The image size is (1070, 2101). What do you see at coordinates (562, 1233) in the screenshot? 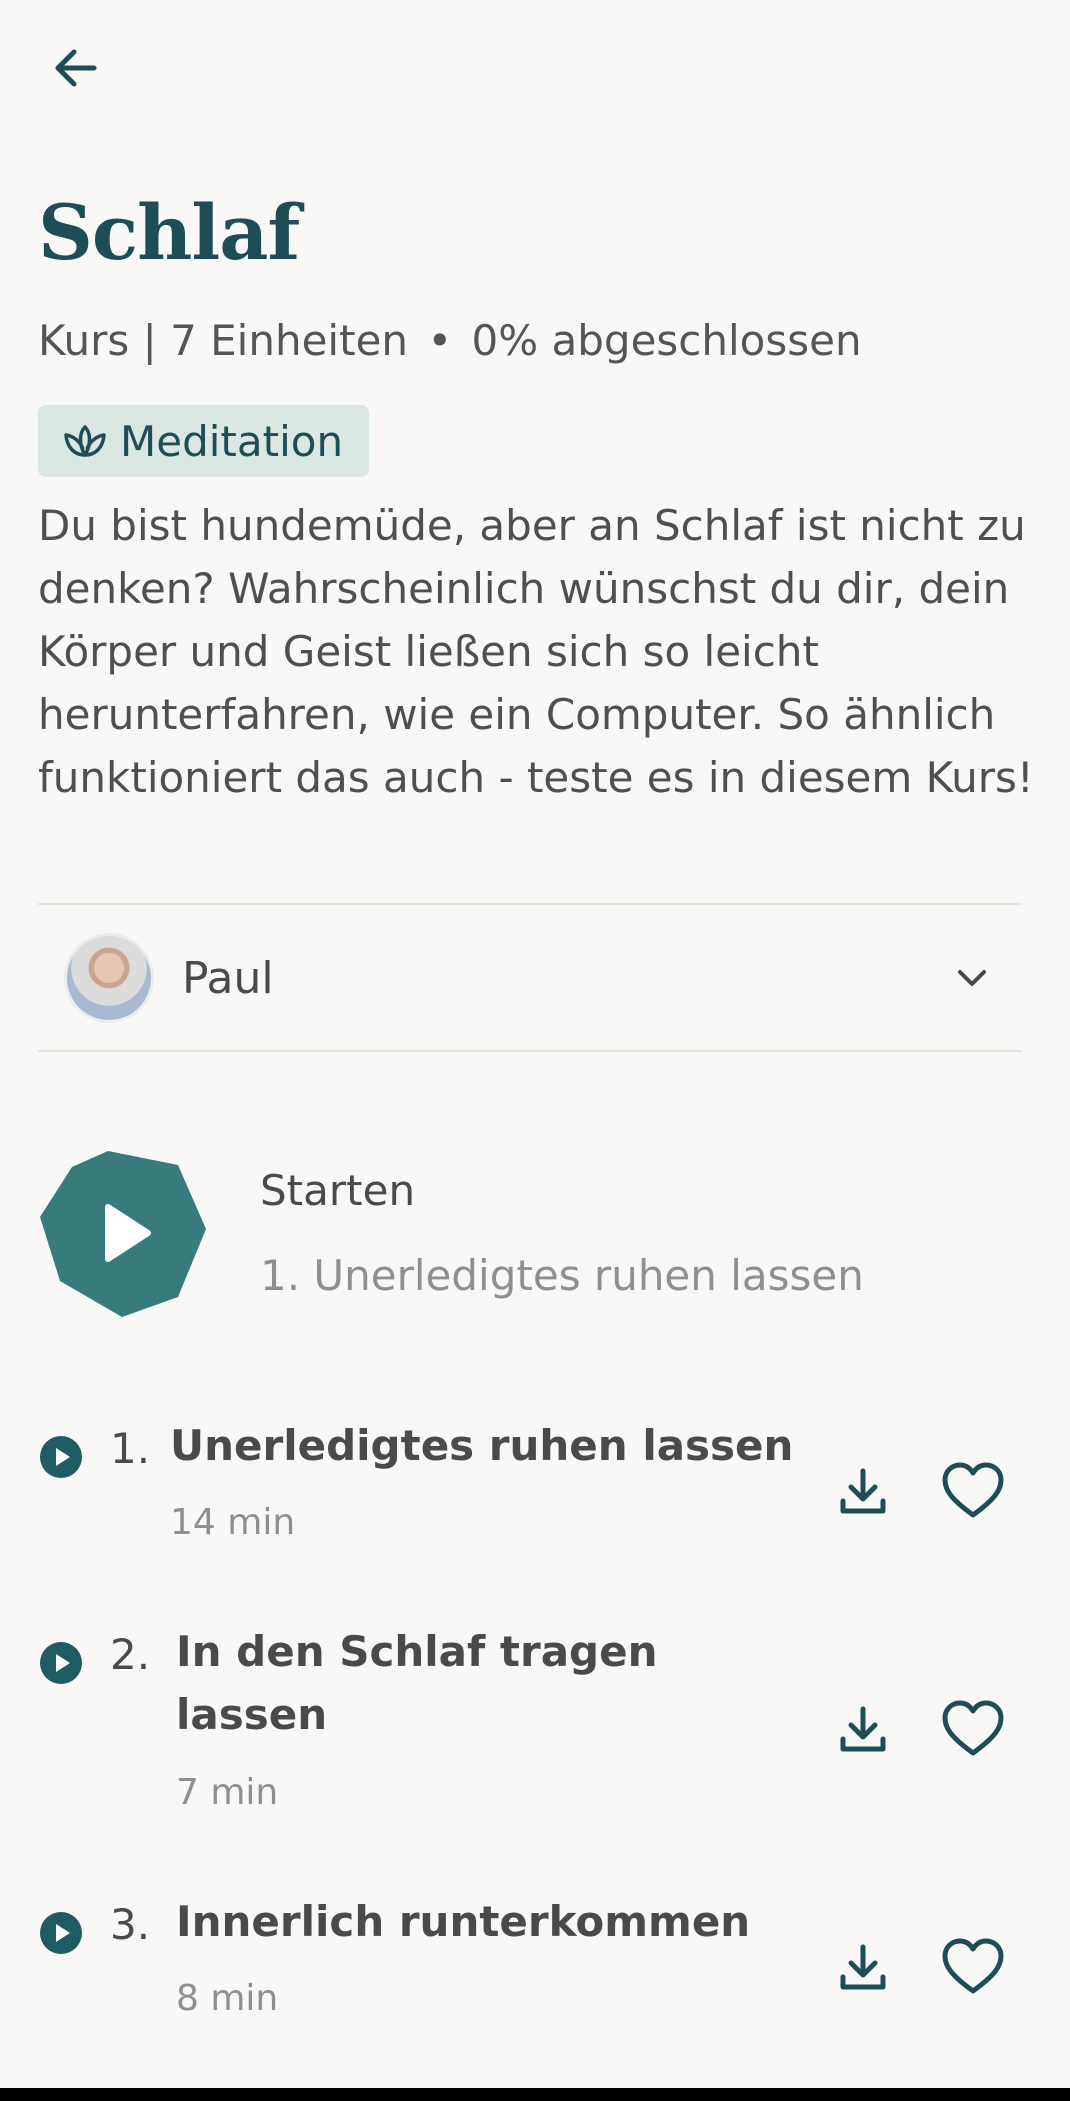
I see `start-text: Starten 1. Unerledigtes ruhen lassen` at bounding box center [562, 1233].